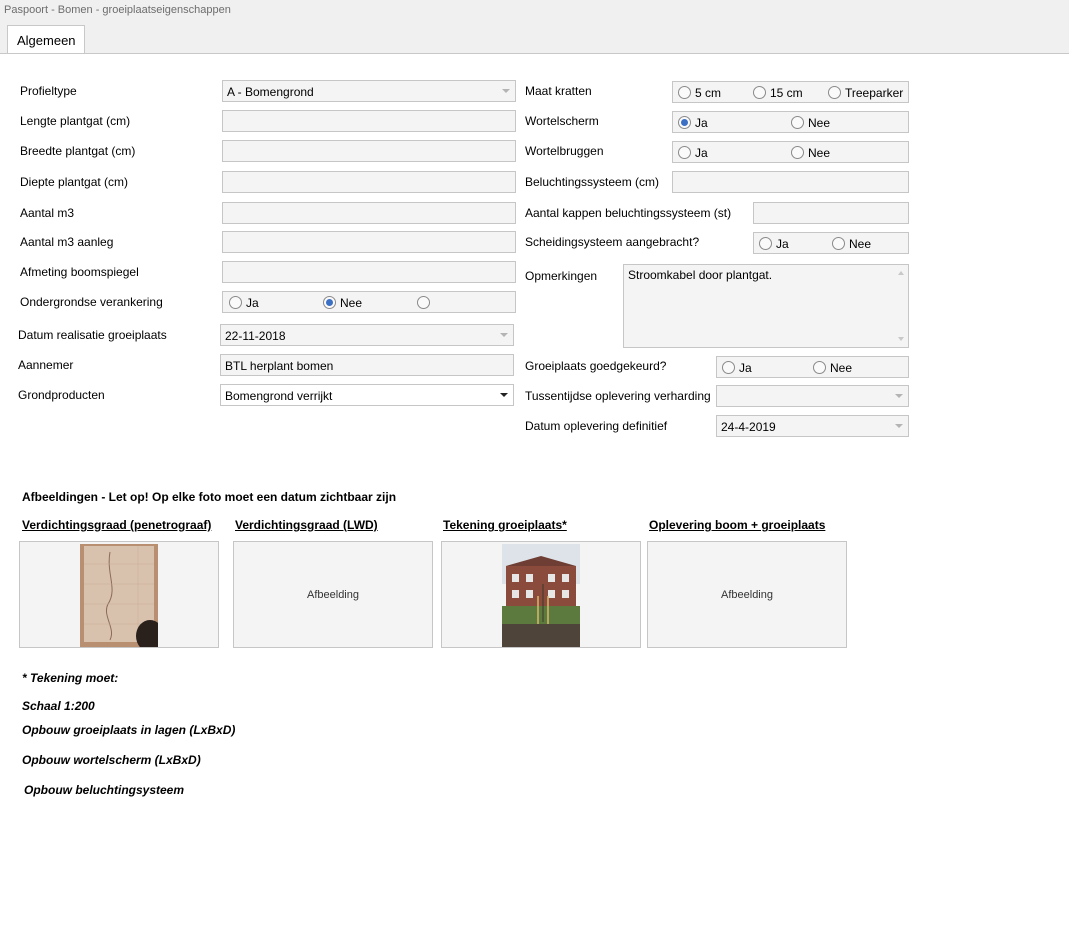 This screenshot has height=931, width=1069. I want to click on wortelscherm-radio-group: Ja Nee, so click(790, 122).